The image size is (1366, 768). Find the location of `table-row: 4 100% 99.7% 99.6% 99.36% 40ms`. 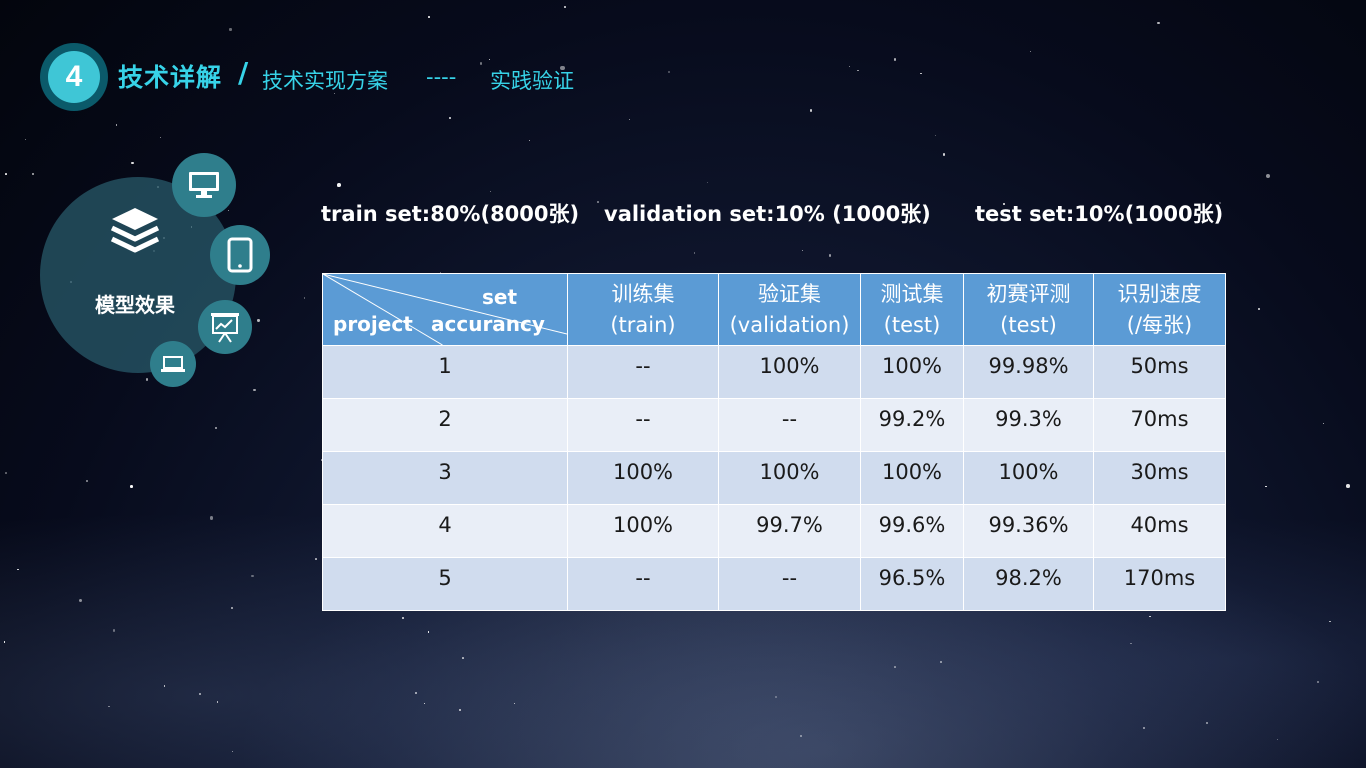

table-row: 4 100% 99.7% 99.6% 99.36% 40ms is located at coordinates (774, 531).